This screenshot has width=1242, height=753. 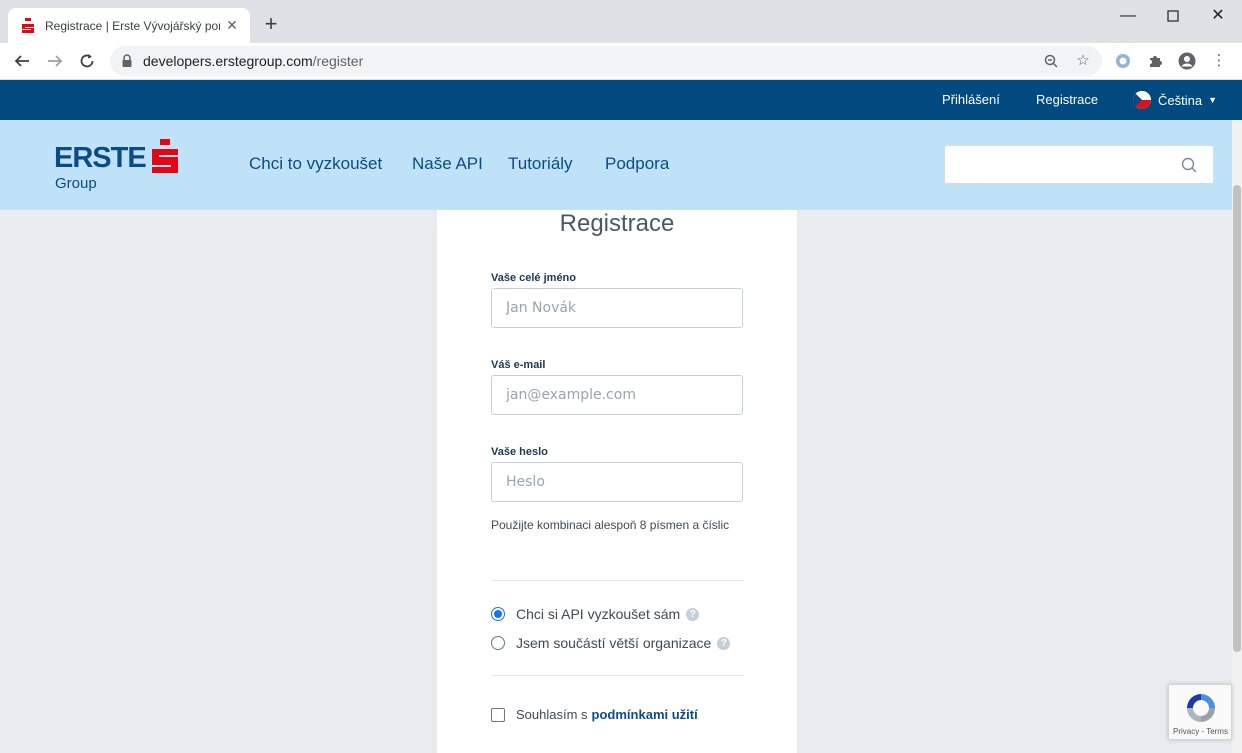 I want to click on nav-our-api: Naše API, so click(x=447, y=164).